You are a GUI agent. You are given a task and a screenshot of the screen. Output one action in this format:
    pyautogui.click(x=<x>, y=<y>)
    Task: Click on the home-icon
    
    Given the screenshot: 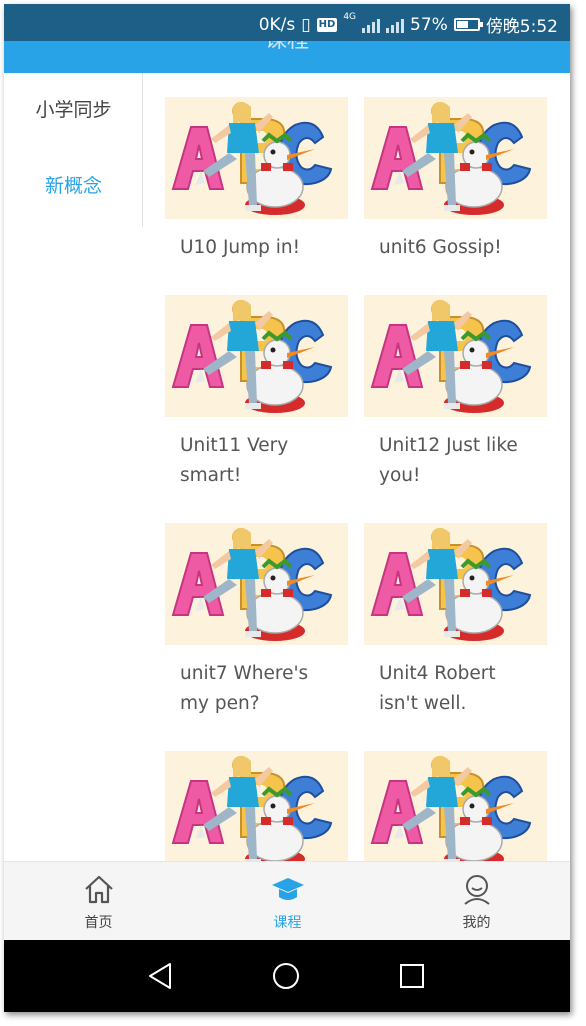 What is the action you would take?
    pyautogui.click(x=99, y=889)
    